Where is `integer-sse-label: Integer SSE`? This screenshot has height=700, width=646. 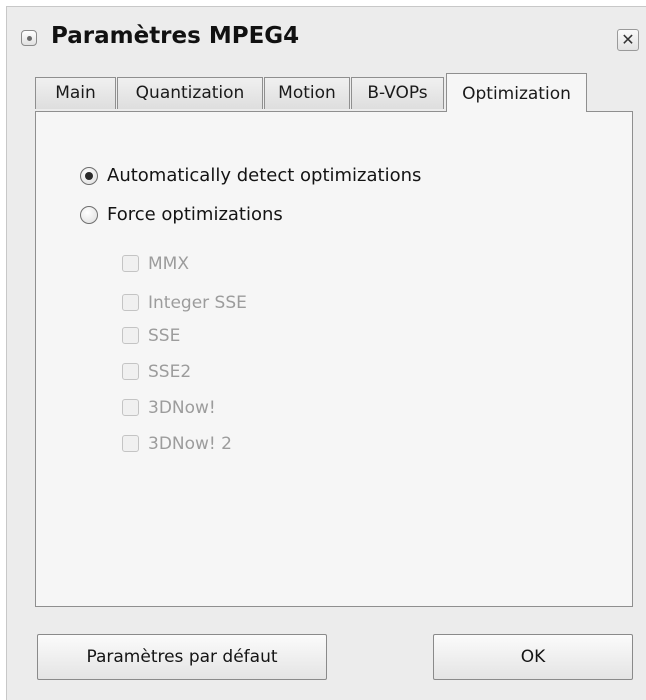
integer-sse-label: Integer SSE is located at coordinates (197, 303).